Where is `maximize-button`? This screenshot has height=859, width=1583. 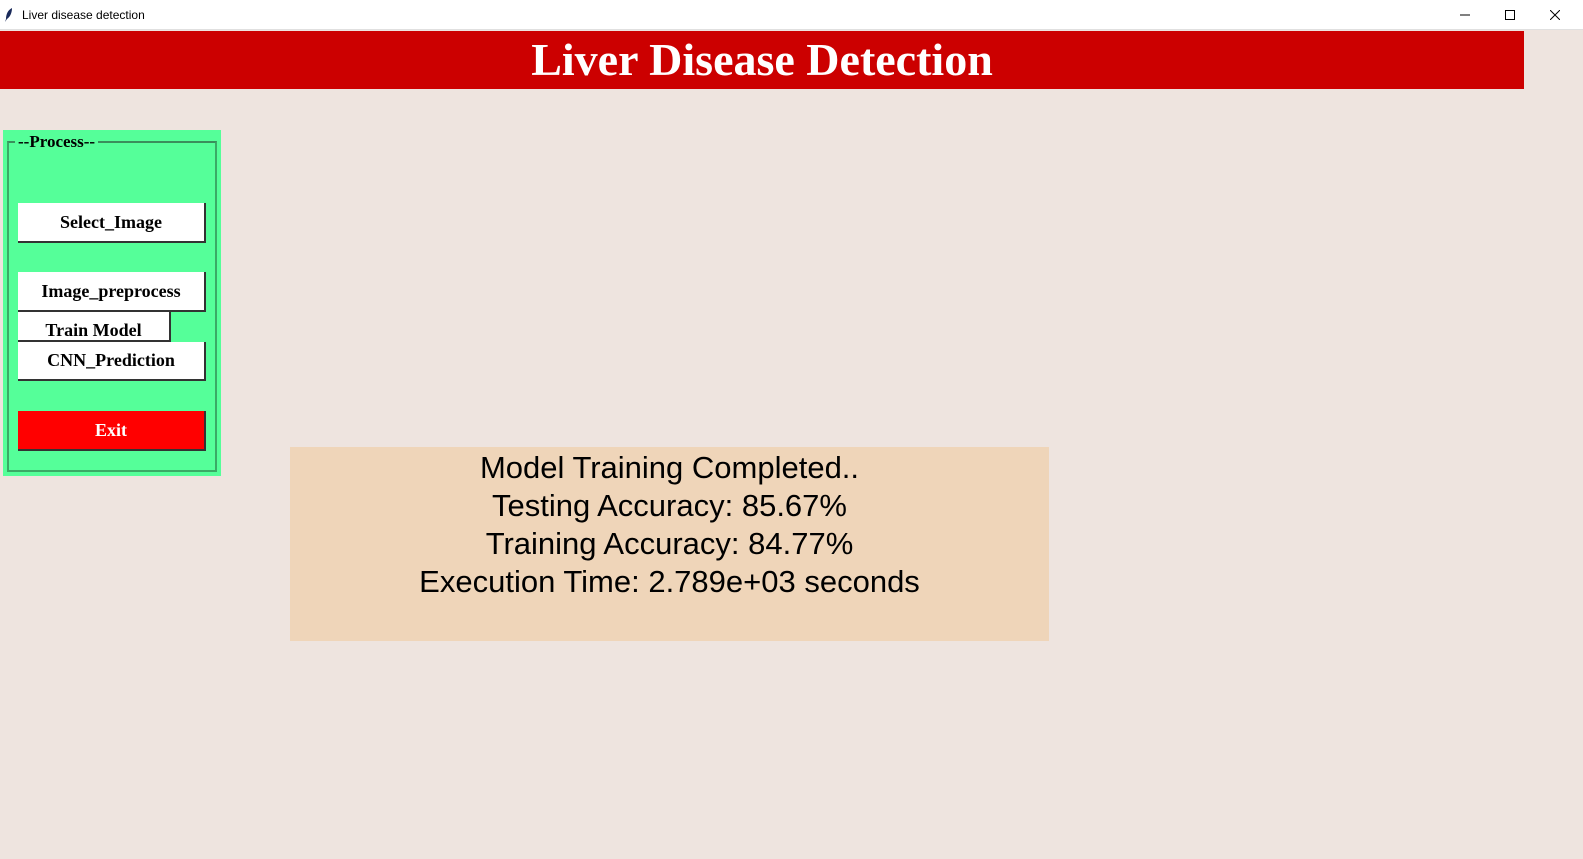 maximize-button is located at coordinates (1509, 15).